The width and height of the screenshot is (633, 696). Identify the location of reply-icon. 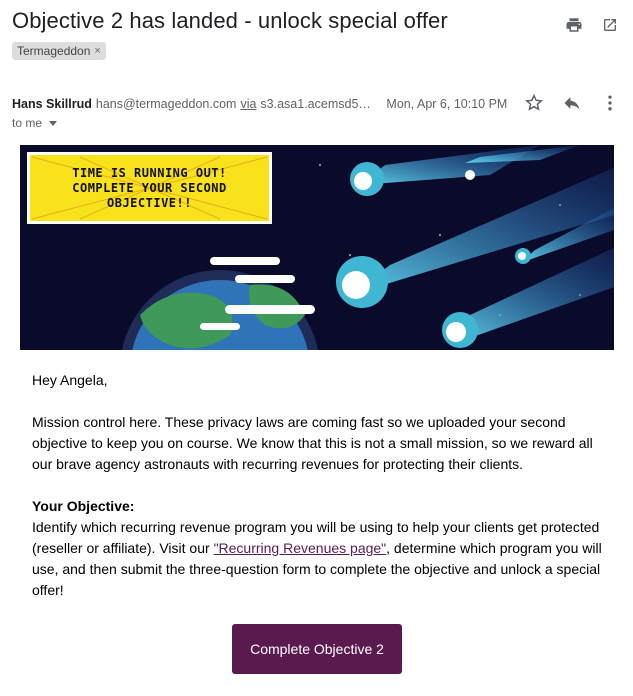
(572, 103).